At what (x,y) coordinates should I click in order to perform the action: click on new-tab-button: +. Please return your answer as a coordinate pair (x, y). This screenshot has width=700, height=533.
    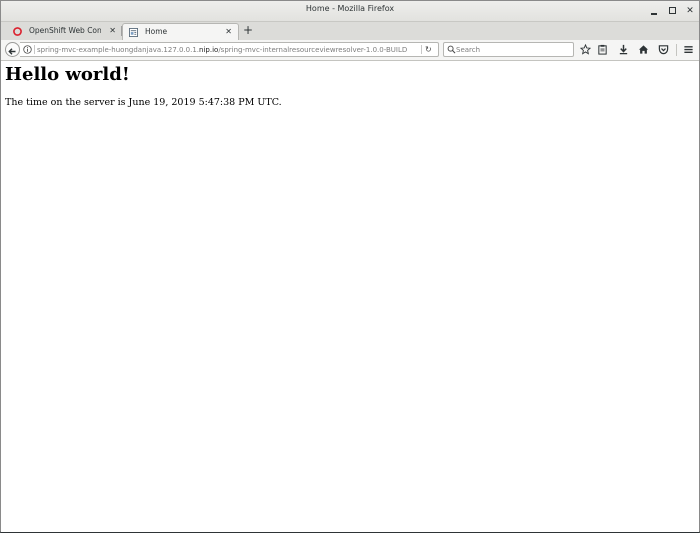
    Looking at the image, I should click on (248, 30).